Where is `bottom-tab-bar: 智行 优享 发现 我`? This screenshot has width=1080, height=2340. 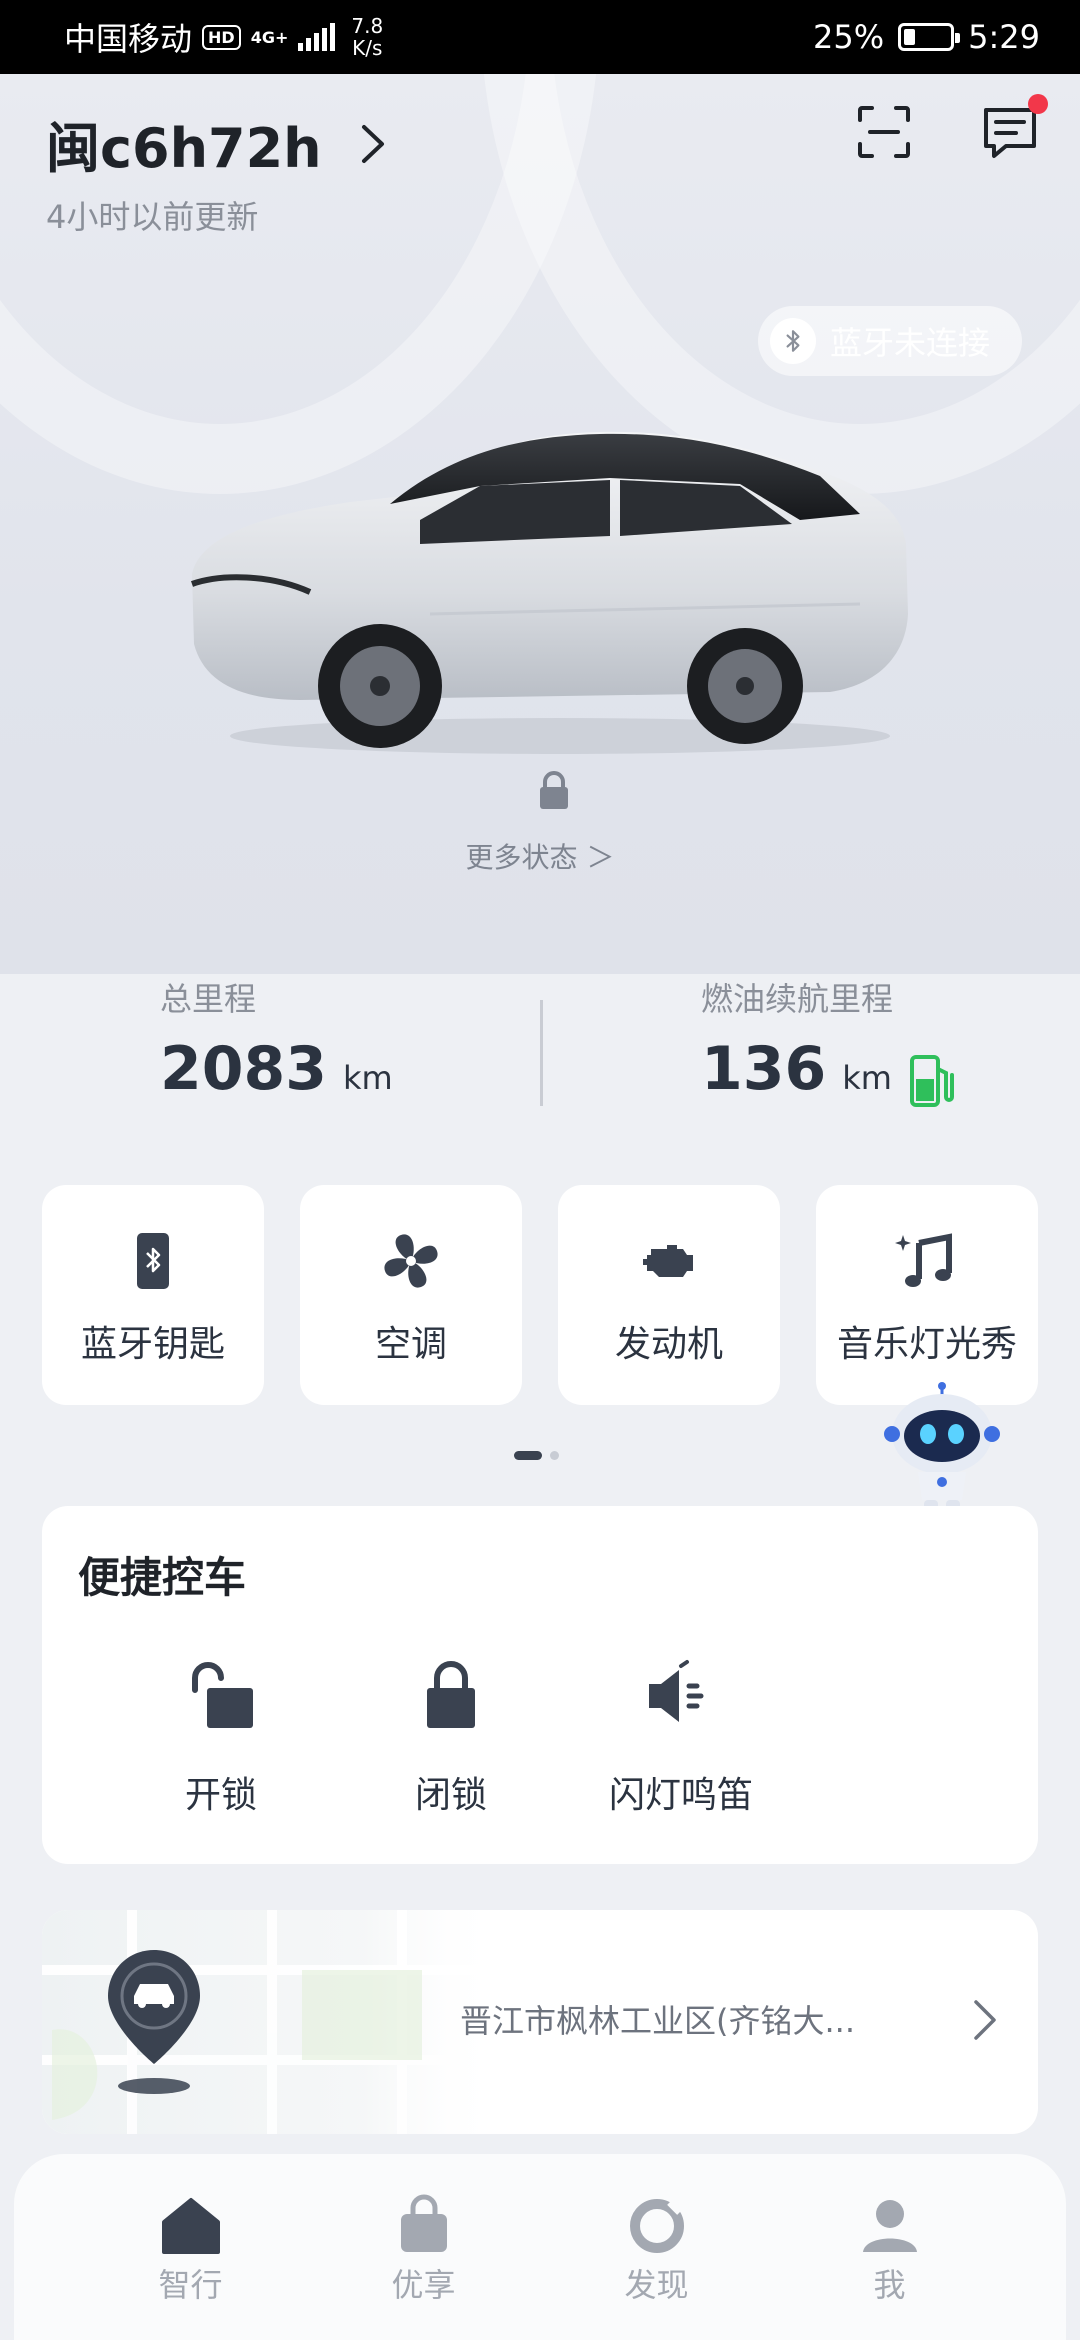
bottom-tab-bar: 智行 优享 发现 我 is located at coordinates (540, 2247).